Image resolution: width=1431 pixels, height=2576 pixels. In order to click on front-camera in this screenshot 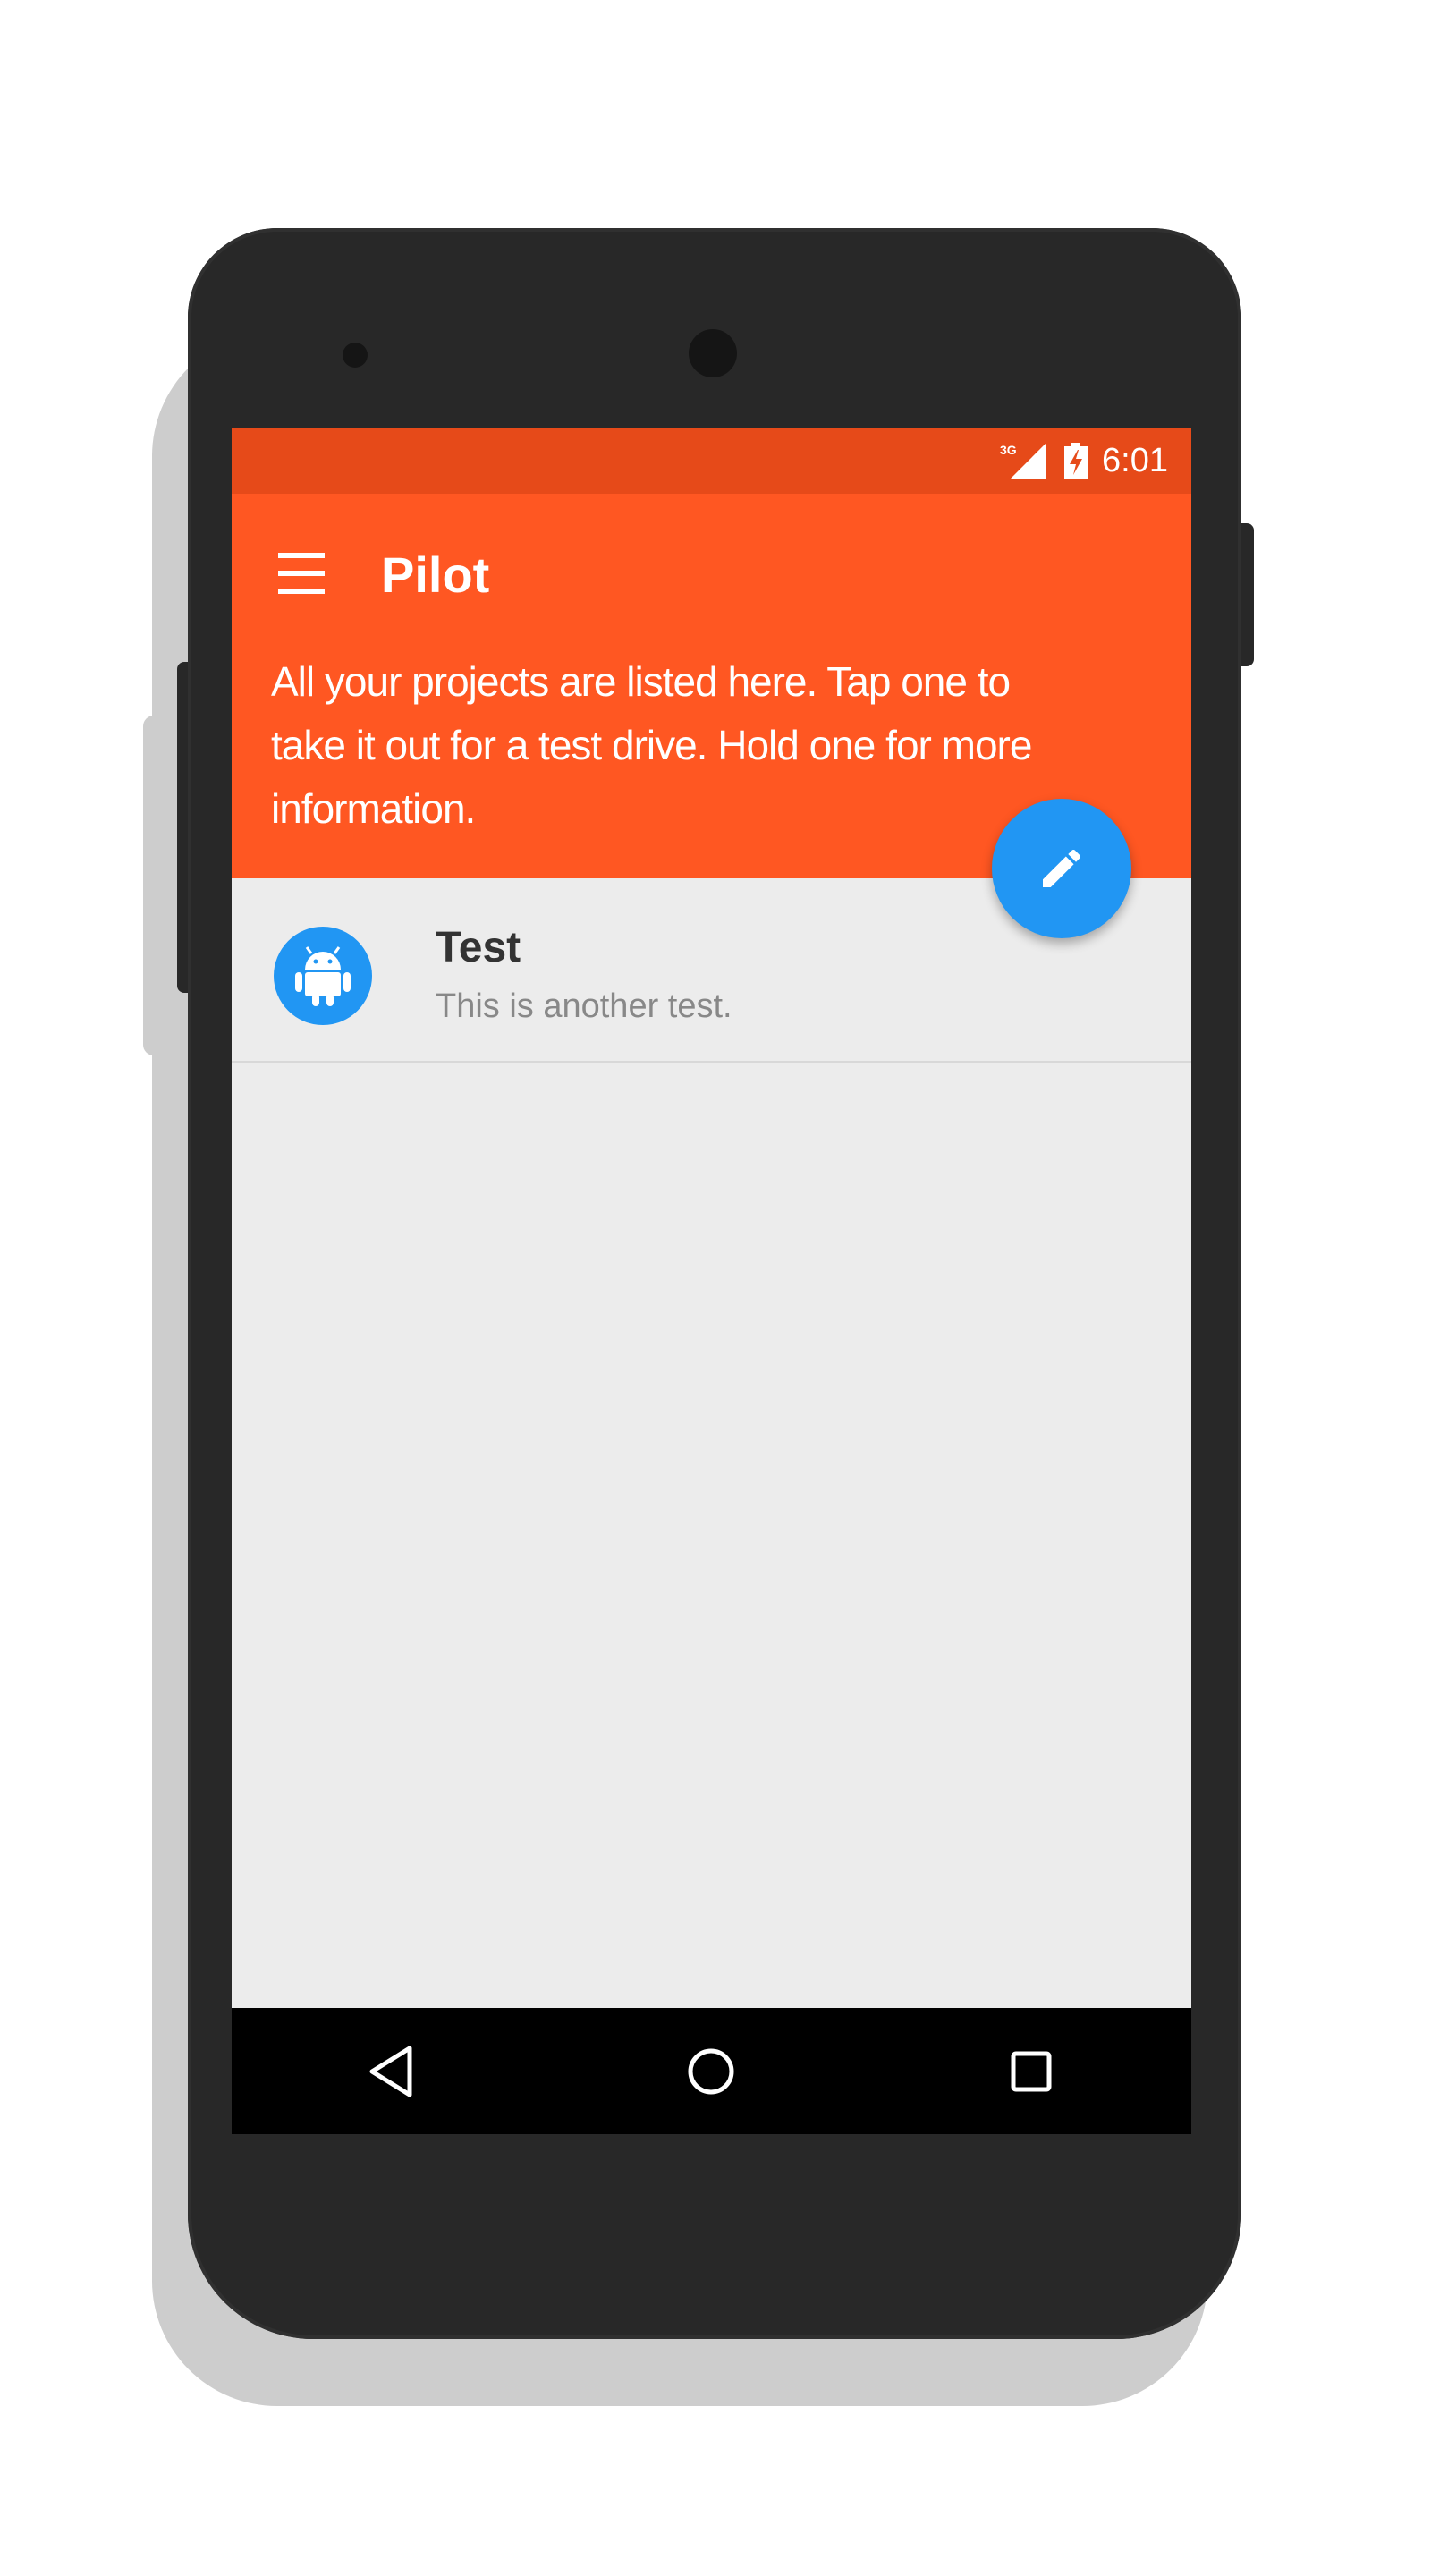, I will do `click(713, 353)`.